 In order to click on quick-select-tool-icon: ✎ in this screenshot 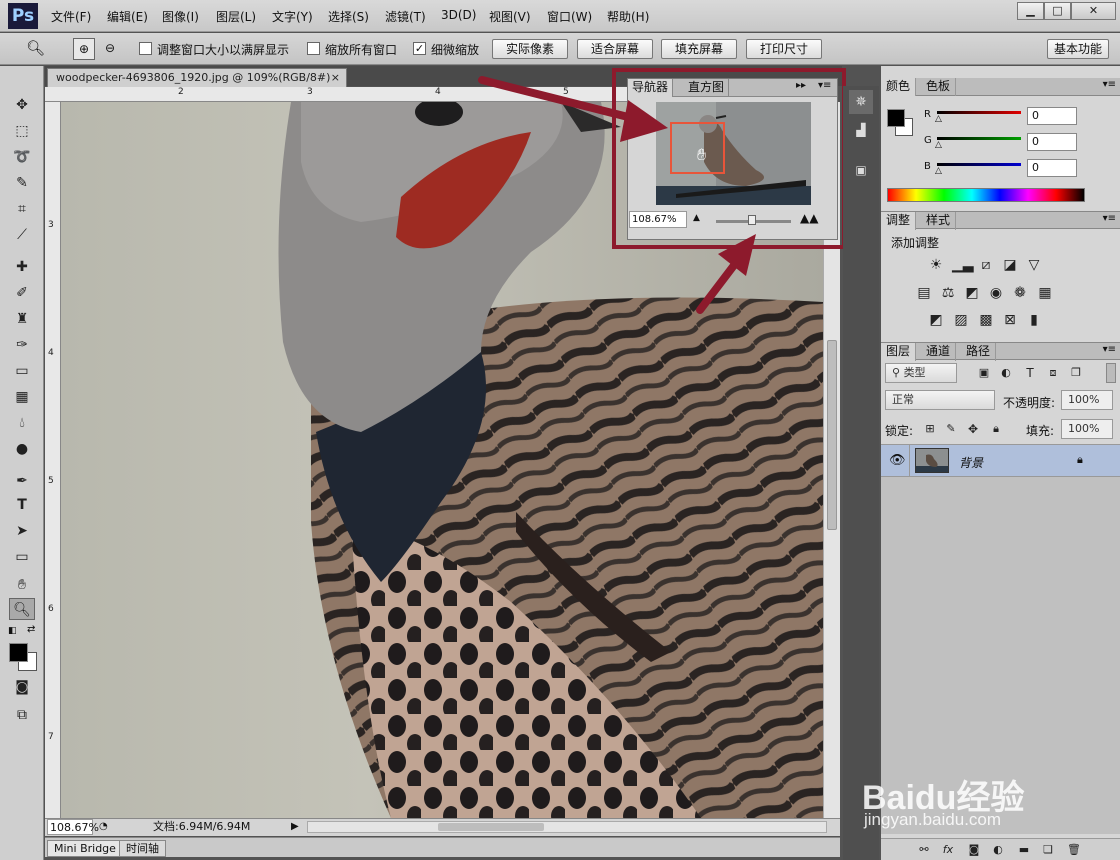, I will do `click(22, 183)`.